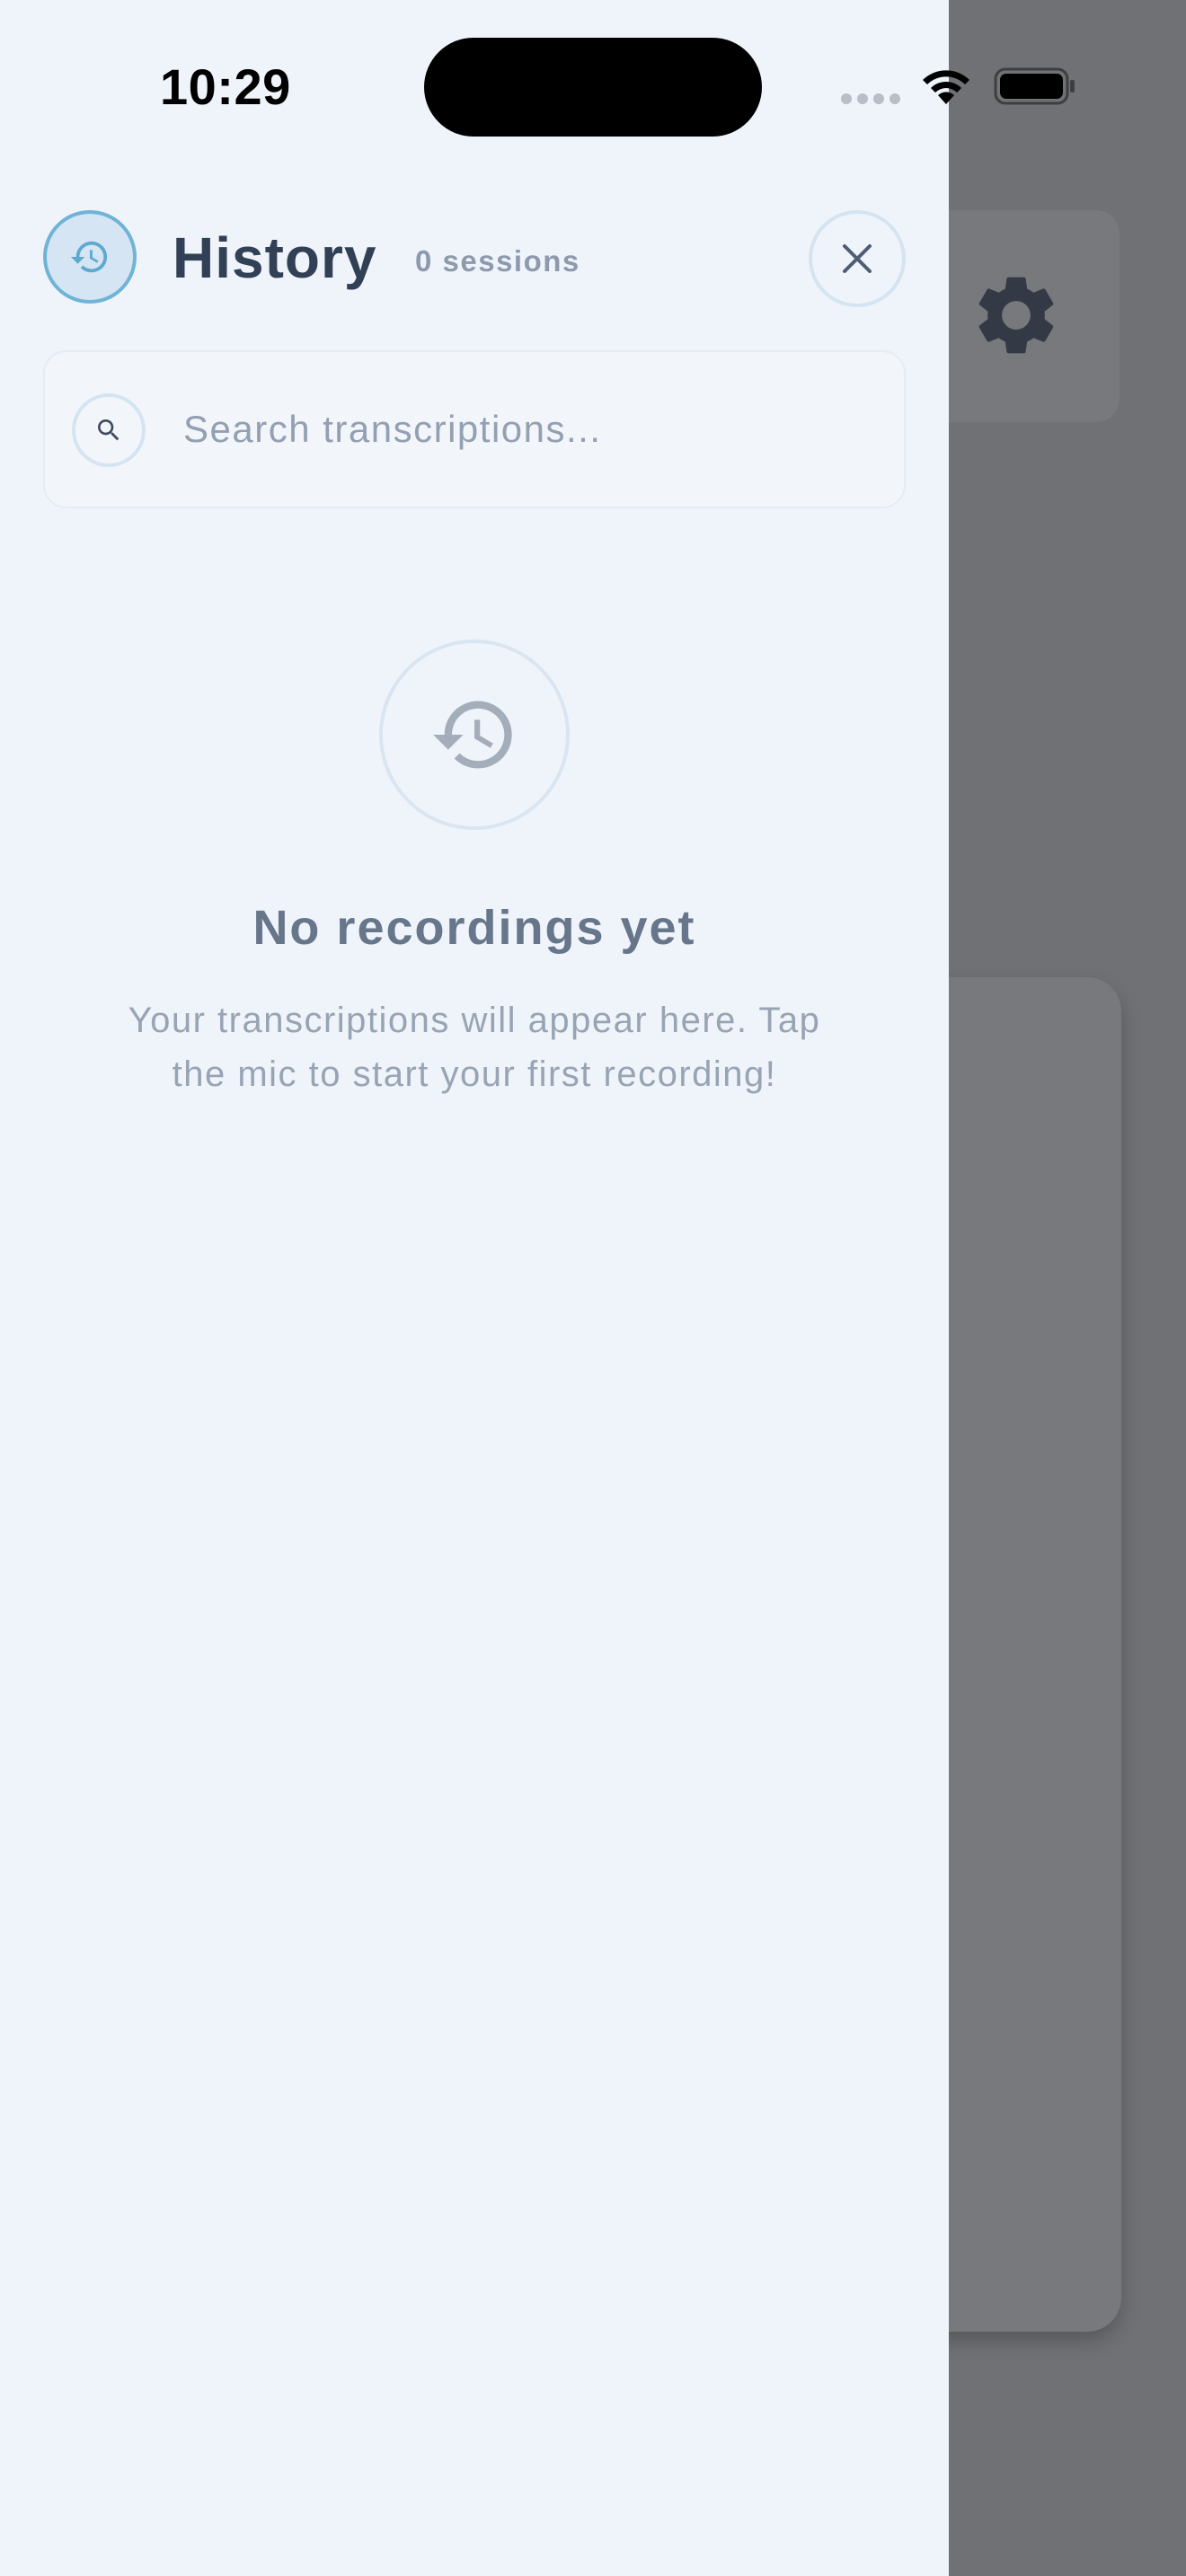 This screenshot has height=2576, width=1186. I want to click on status-time: 10:29, so click(225, 86).